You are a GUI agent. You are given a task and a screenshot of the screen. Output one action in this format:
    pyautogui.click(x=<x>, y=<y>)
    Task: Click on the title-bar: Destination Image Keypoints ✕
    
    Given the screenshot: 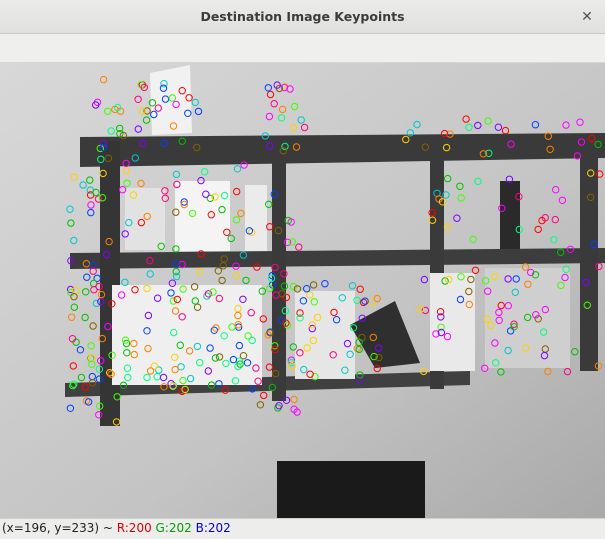 What is the action you would take?
    pyautogui.click(x=302, y=17)
    